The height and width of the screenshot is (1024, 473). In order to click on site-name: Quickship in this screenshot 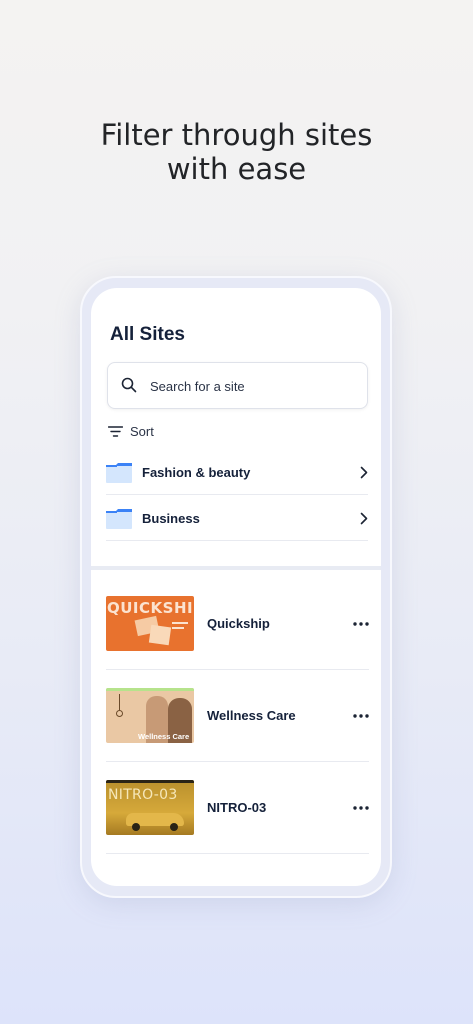, I will do `click(238, 623)`.